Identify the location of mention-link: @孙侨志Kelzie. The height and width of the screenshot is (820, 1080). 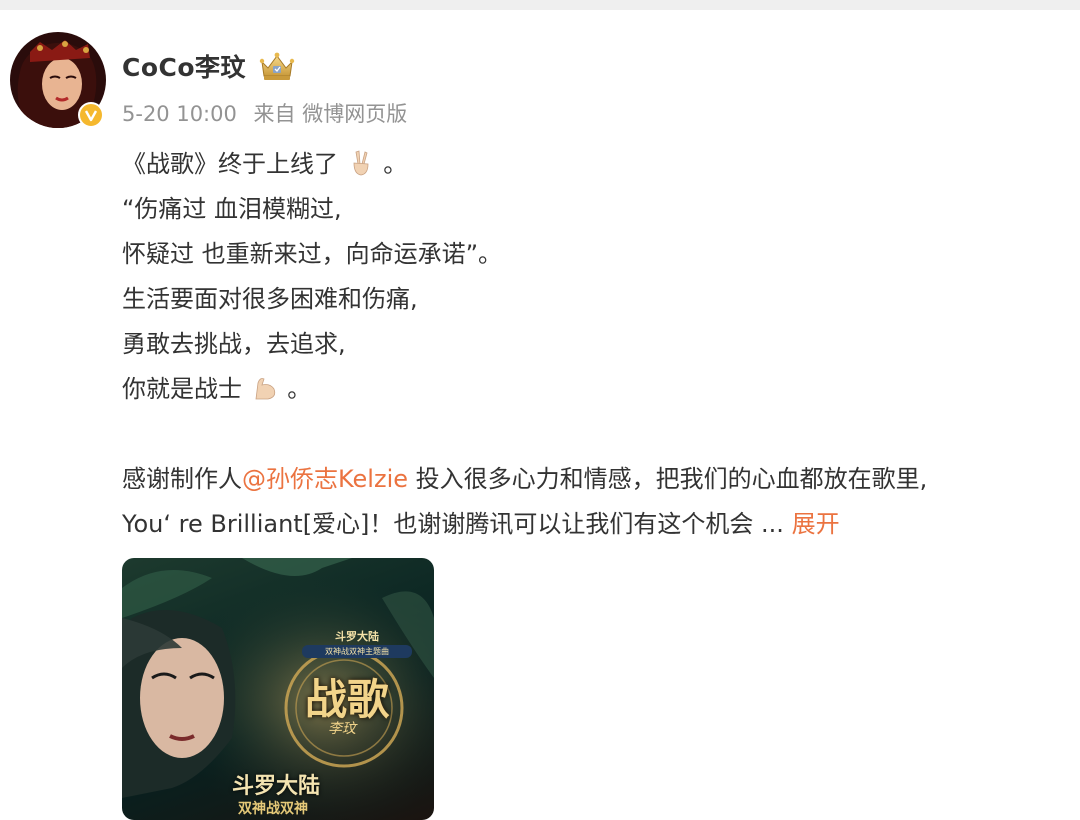
(325, 479).